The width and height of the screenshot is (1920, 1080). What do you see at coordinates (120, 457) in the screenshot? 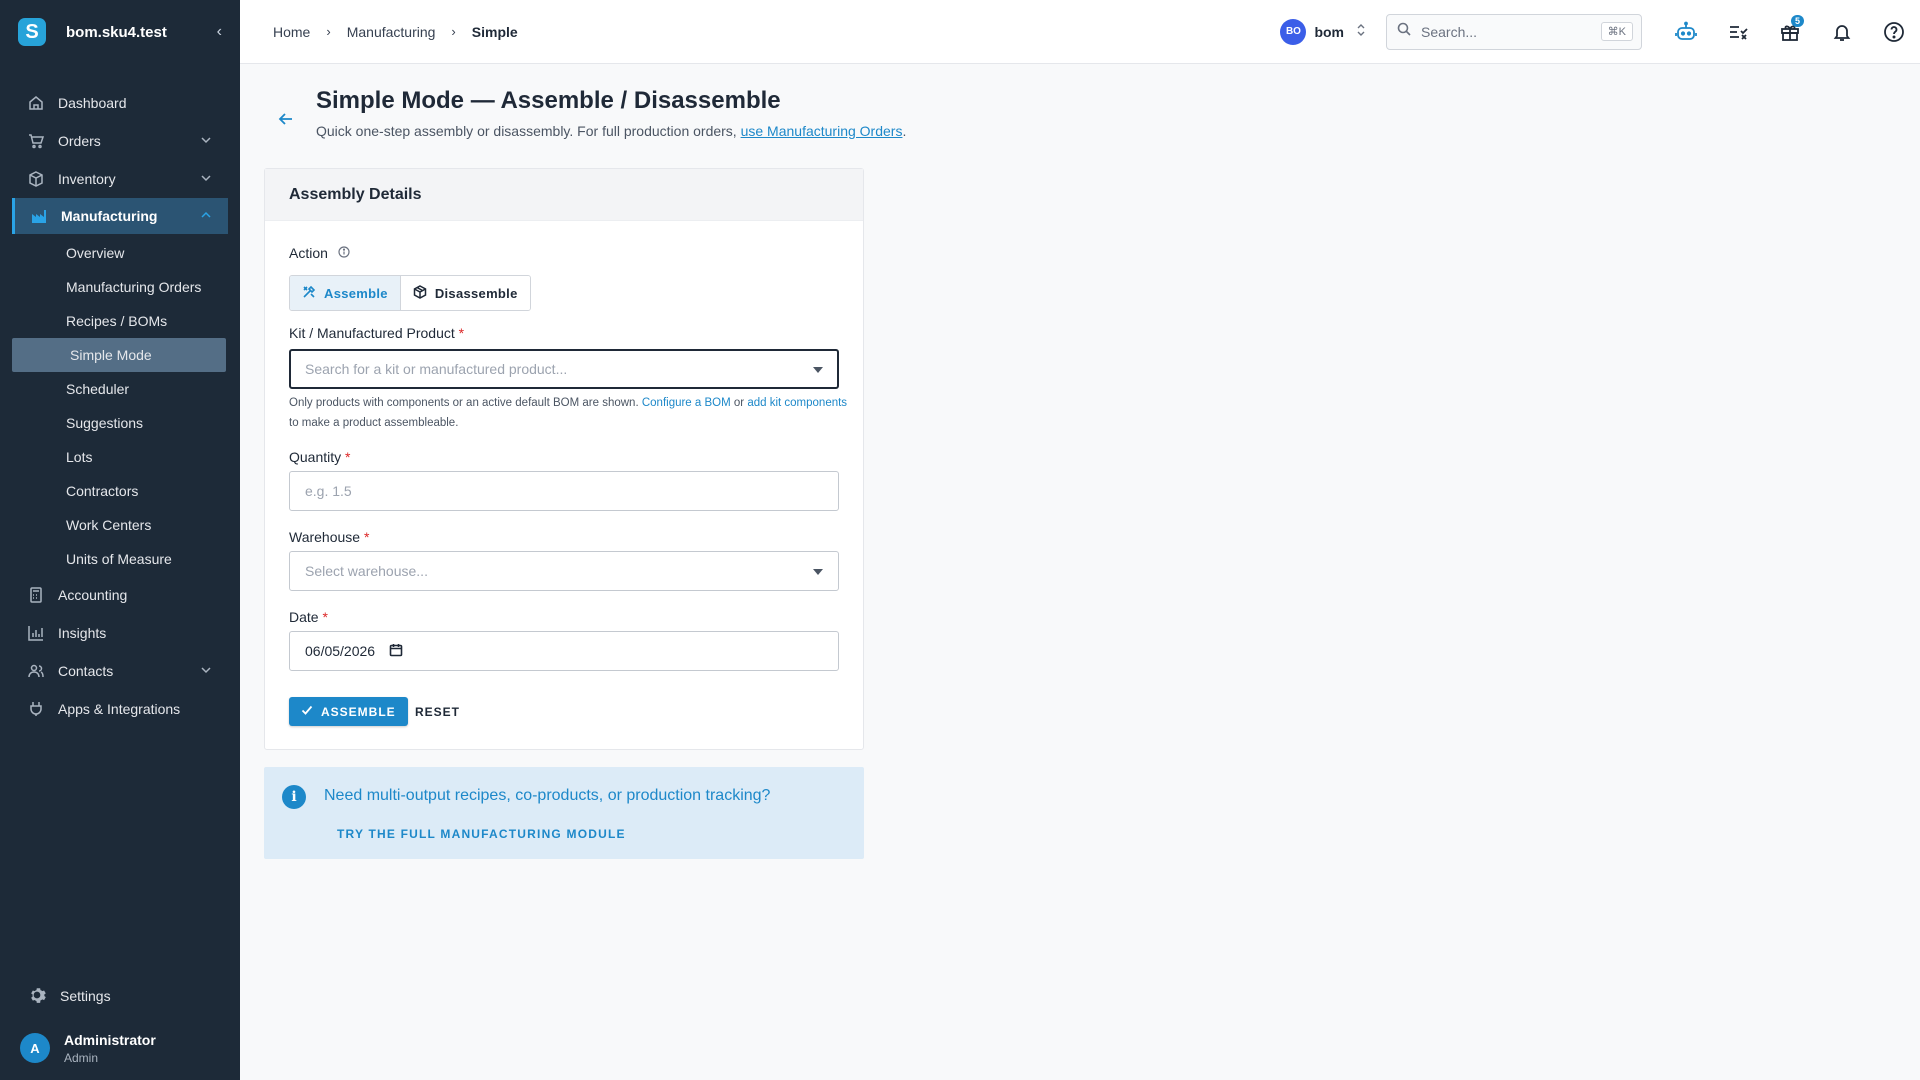
I see `submenu-item-lots: Lots` at bounding box center [120, 457].